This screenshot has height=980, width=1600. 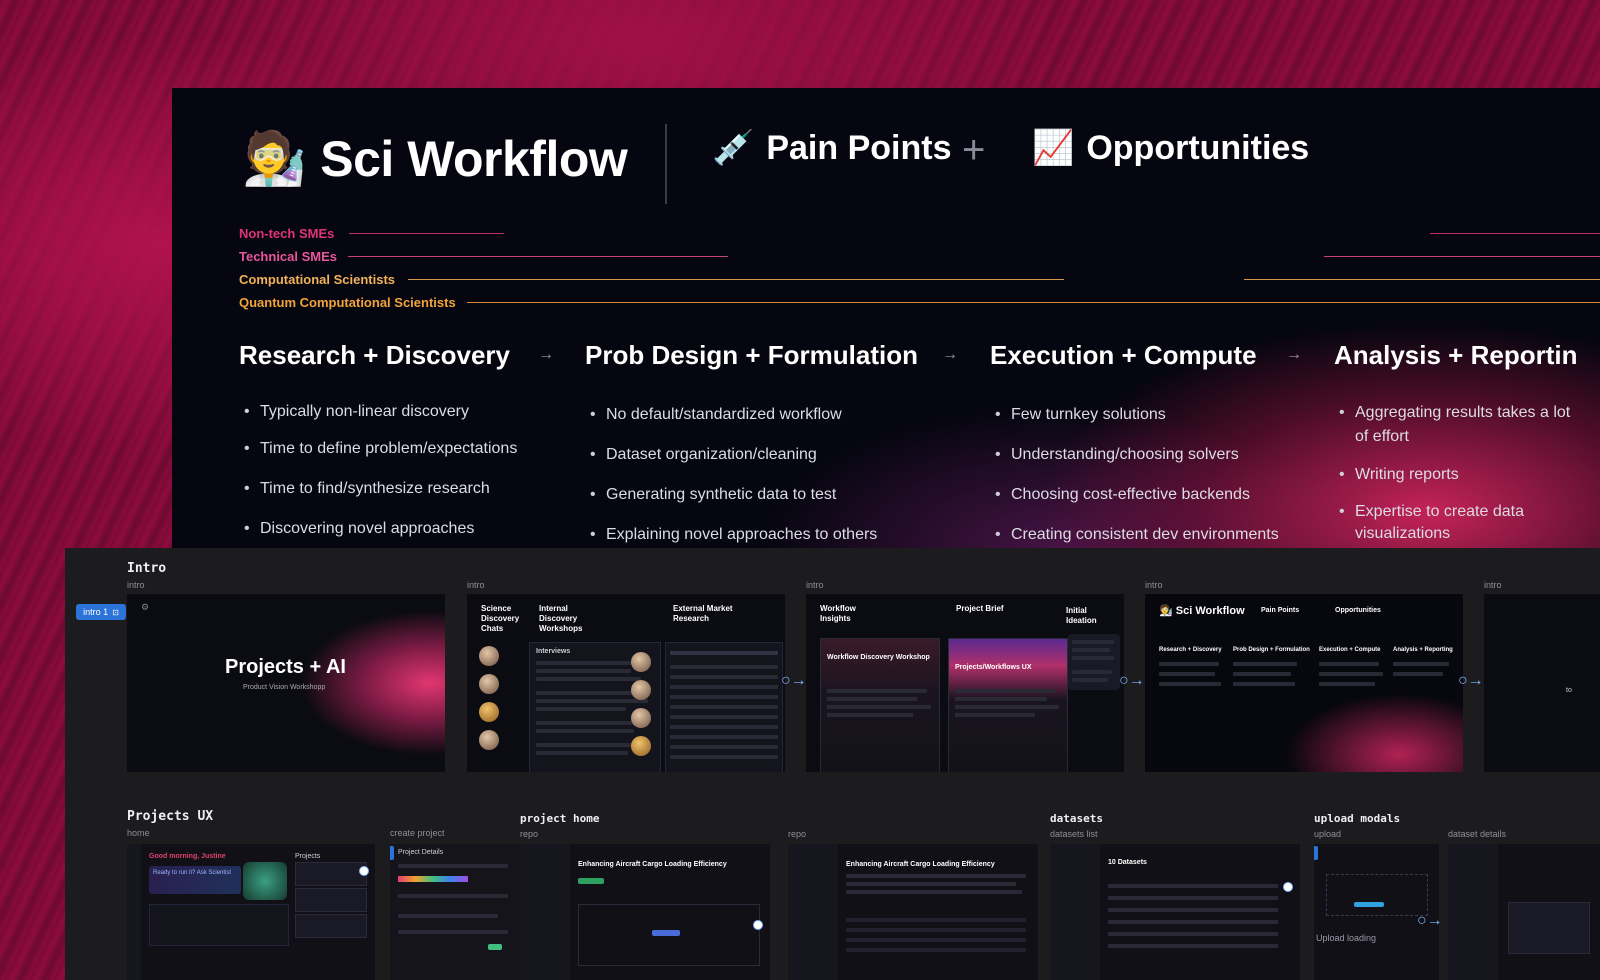 I want to click on bullet-item: Writing reports, so click(x=1459, y=475).